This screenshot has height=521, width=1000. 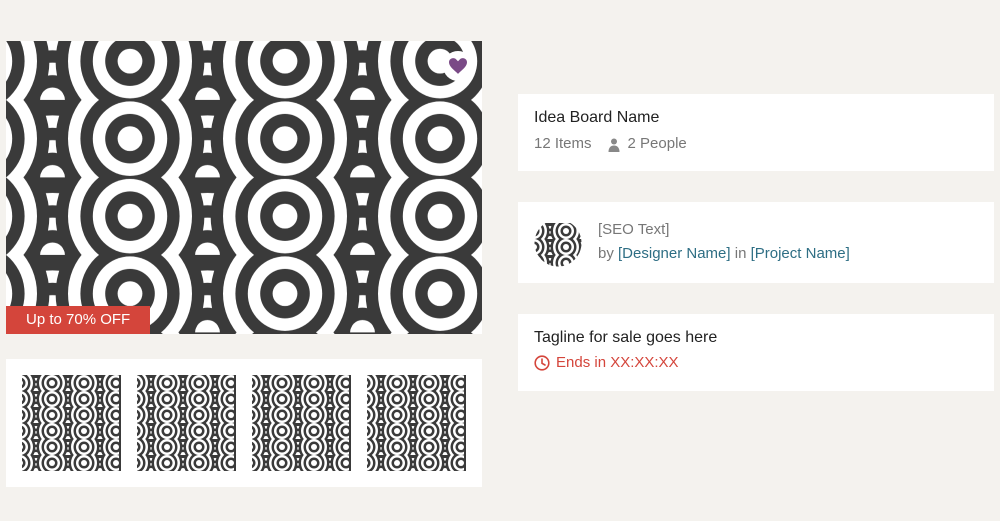 I want to click on discount-badge: Up to 70% OFF, so click(x=78, y=320).